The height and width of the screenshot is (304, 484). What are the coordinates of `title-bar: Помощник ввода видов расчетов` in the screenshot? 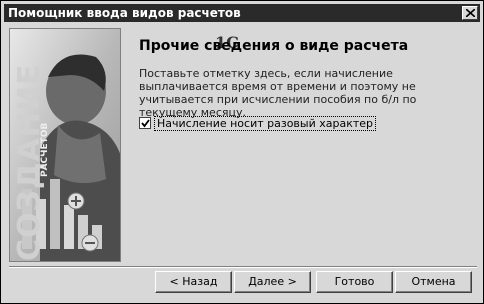 It's located at (242, 13).